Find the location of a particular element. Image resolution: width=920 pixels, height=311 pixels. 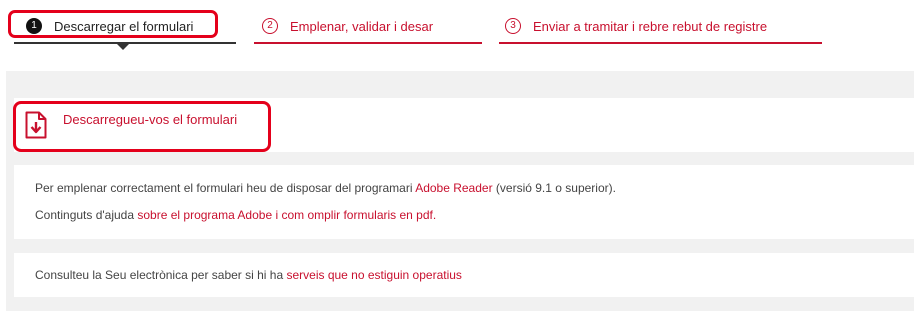

step-2-label: Emplenar, validar i desar is located at coordinates (362, 26).